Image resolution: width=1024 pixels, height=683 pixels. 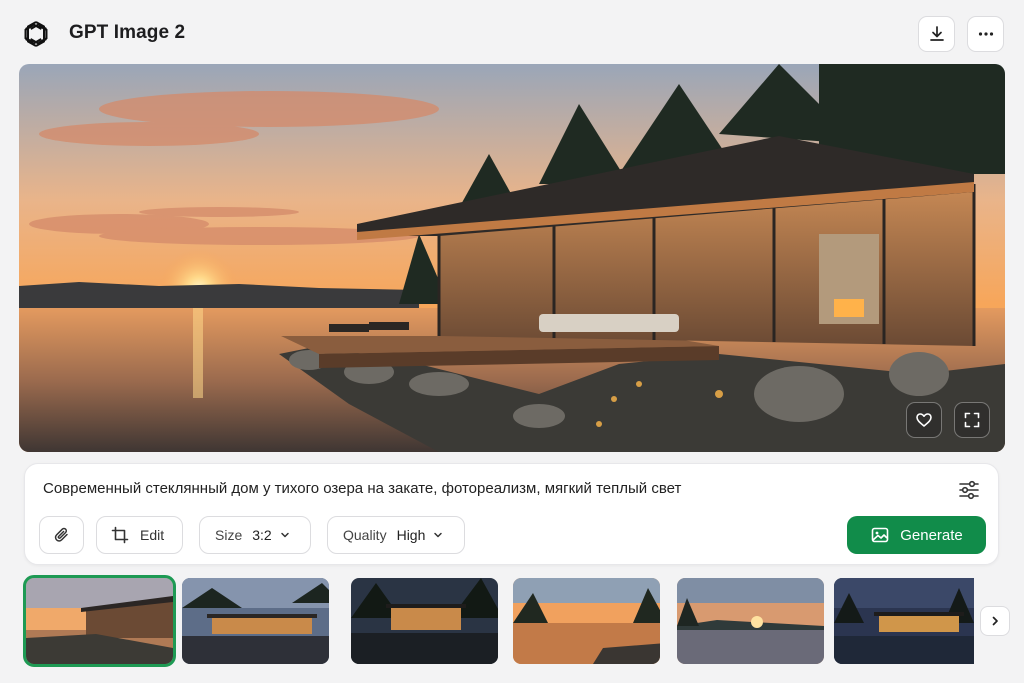 I want to click on more-horizontal-icon, so click(x=985, y=34).